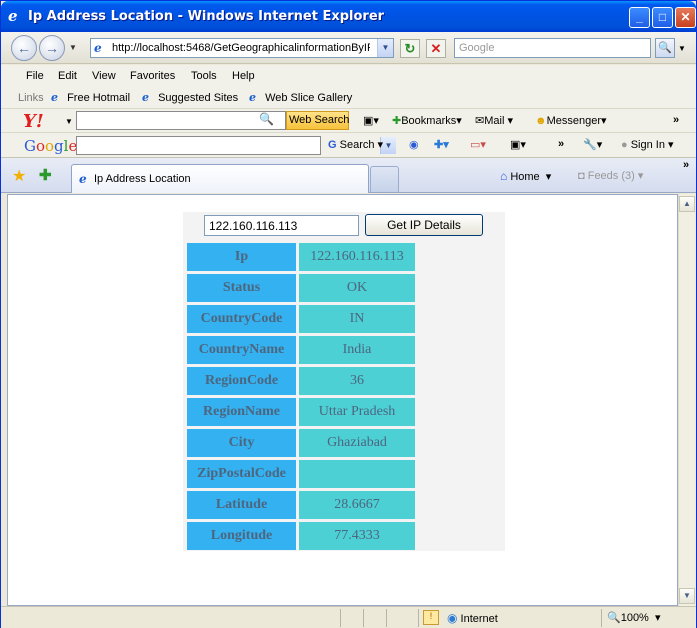 The width and height of the screenshot is (697, 628). I want to click on link-label: Free Hotmail, so click(99, 98).